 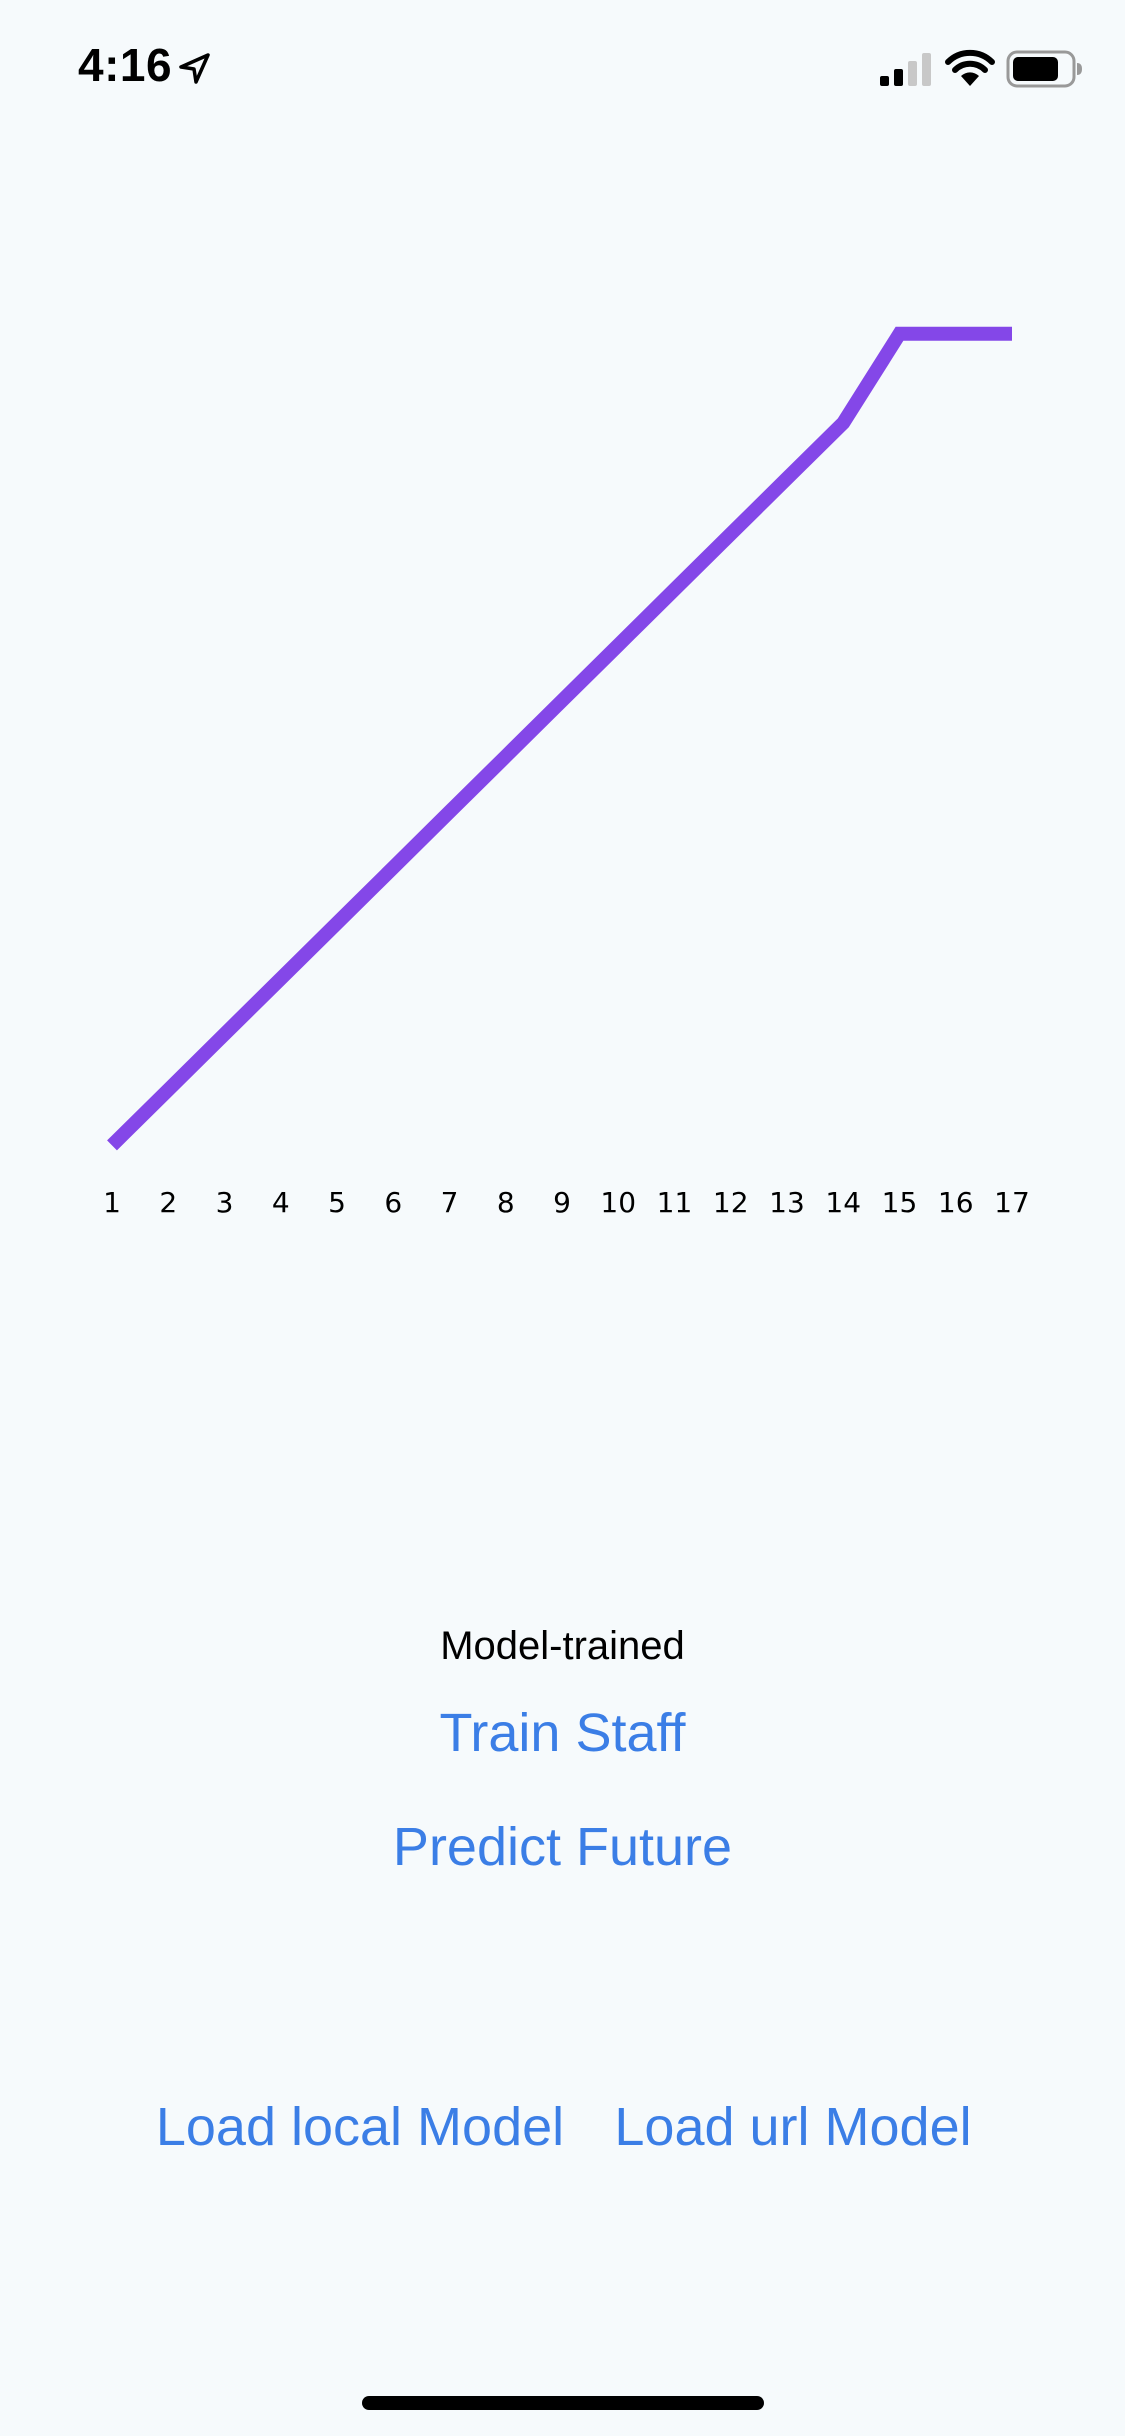 What do you see at coordinates (1012, 1202) in the screenshot?
I see `x-tick-label: 17` at bounding box center [1012, 1202].